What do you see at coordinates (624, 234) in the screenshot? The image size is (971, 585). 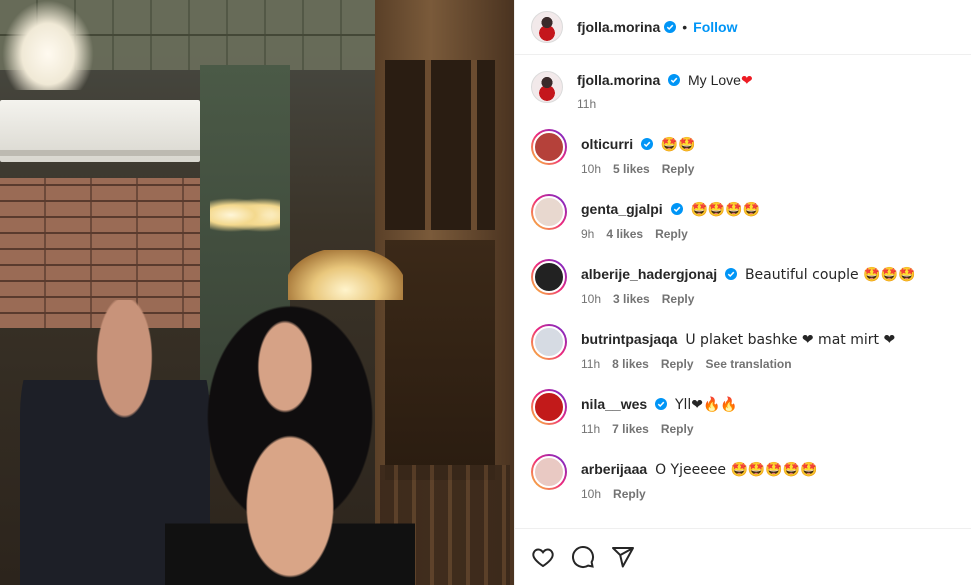 I see `comment-likes: 4 likes` at bounding box center [624, 234].